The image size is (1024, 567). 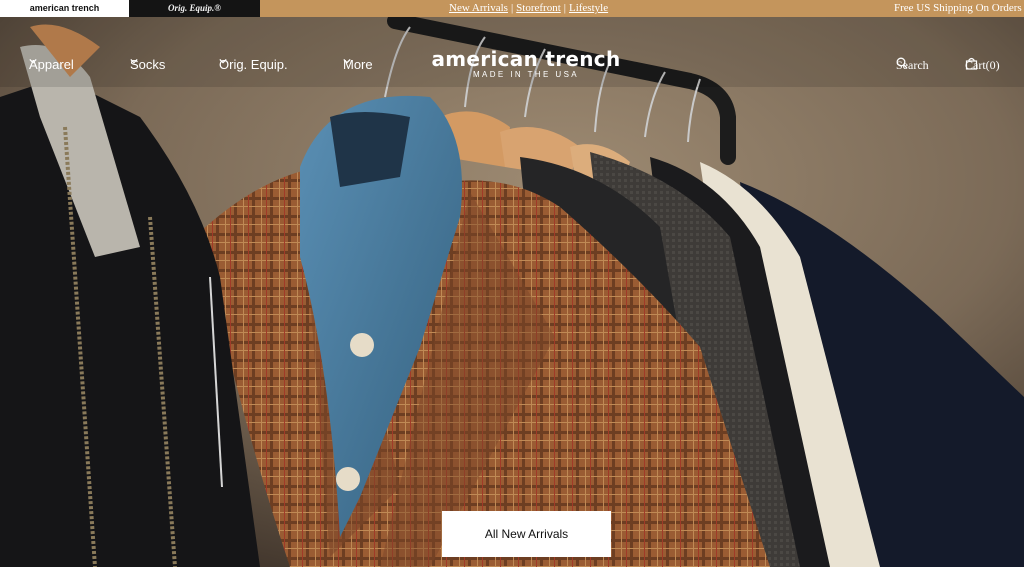 I want to click on nav-more: More, so click(x=358, y=65).